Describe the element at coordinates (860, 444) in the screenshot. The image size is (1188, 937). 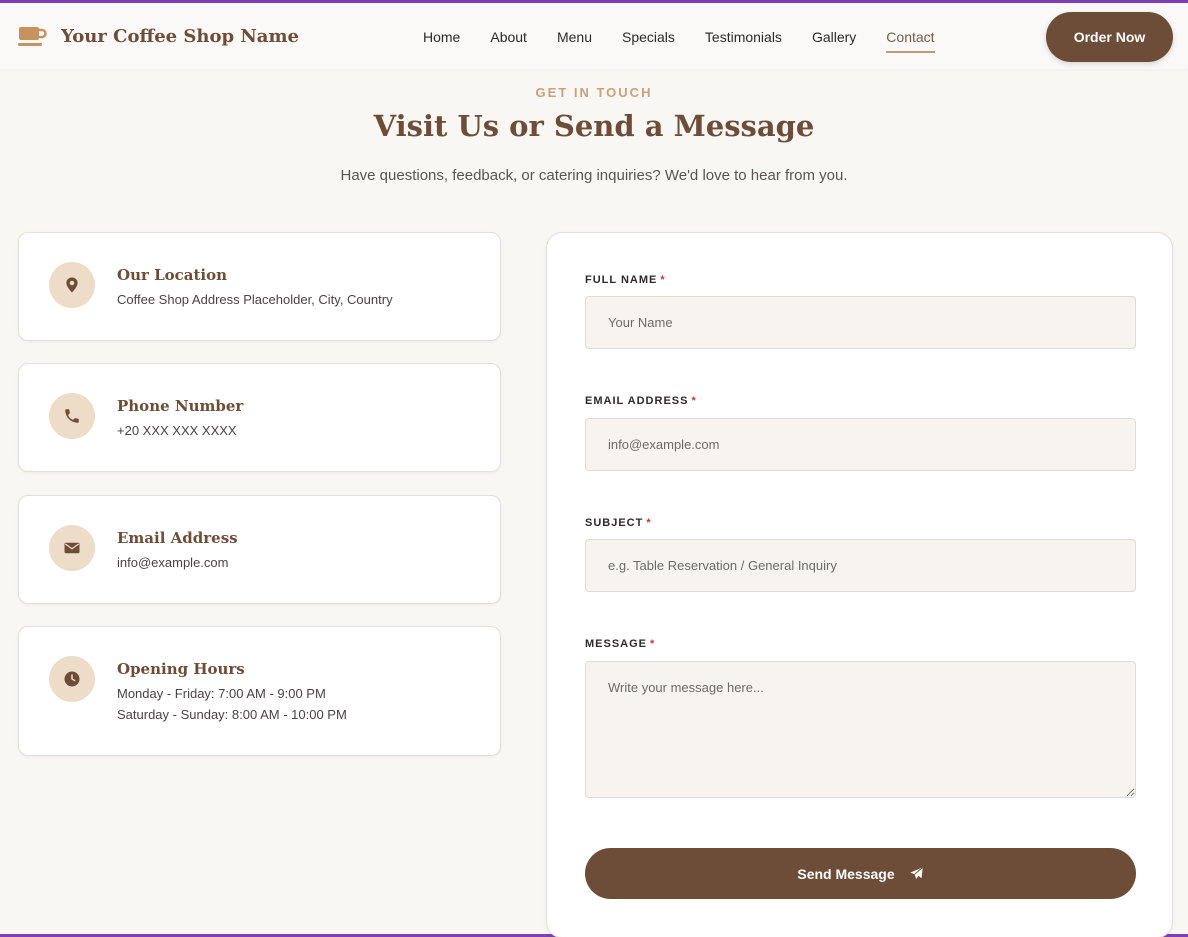
I see `email-input` at that location.